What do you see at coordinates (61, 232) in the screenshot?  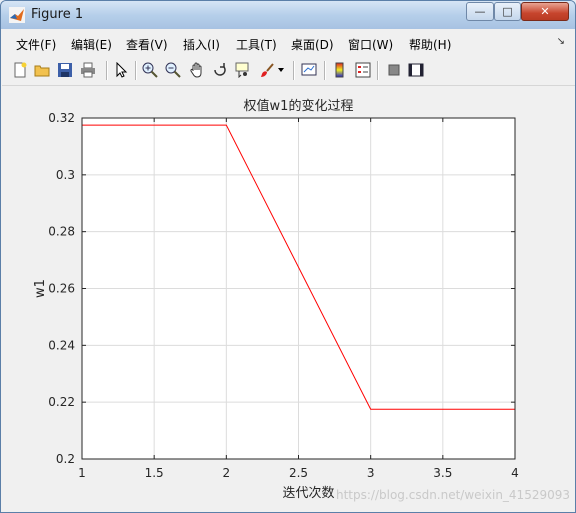 I see `y-tick-label: 0.28` at bounding box center [61, 232].